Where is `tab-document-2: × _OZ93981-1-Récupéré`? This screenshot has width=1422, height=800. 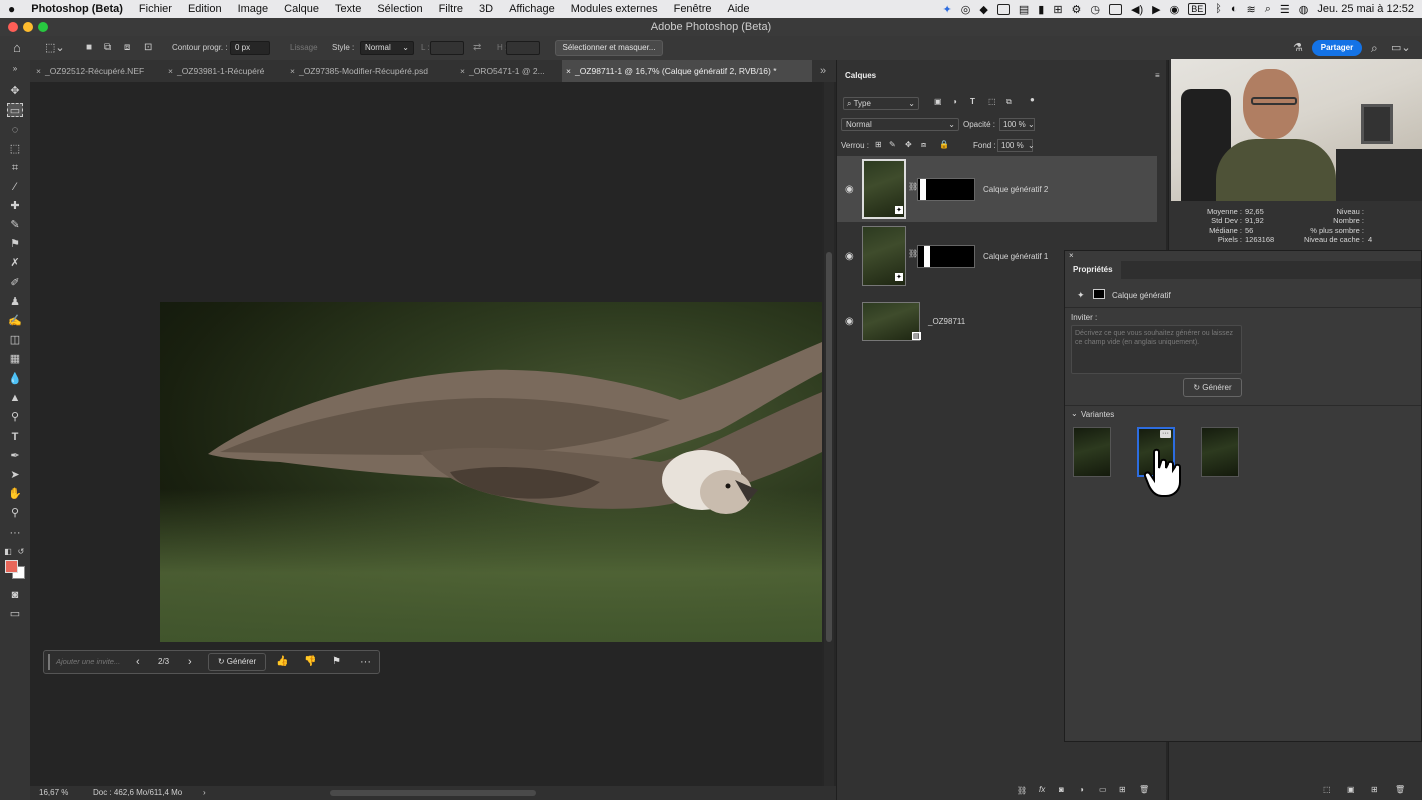
tab-document-2: × _OZ93981-1-Récupéré is located at coordinates (224, 71).